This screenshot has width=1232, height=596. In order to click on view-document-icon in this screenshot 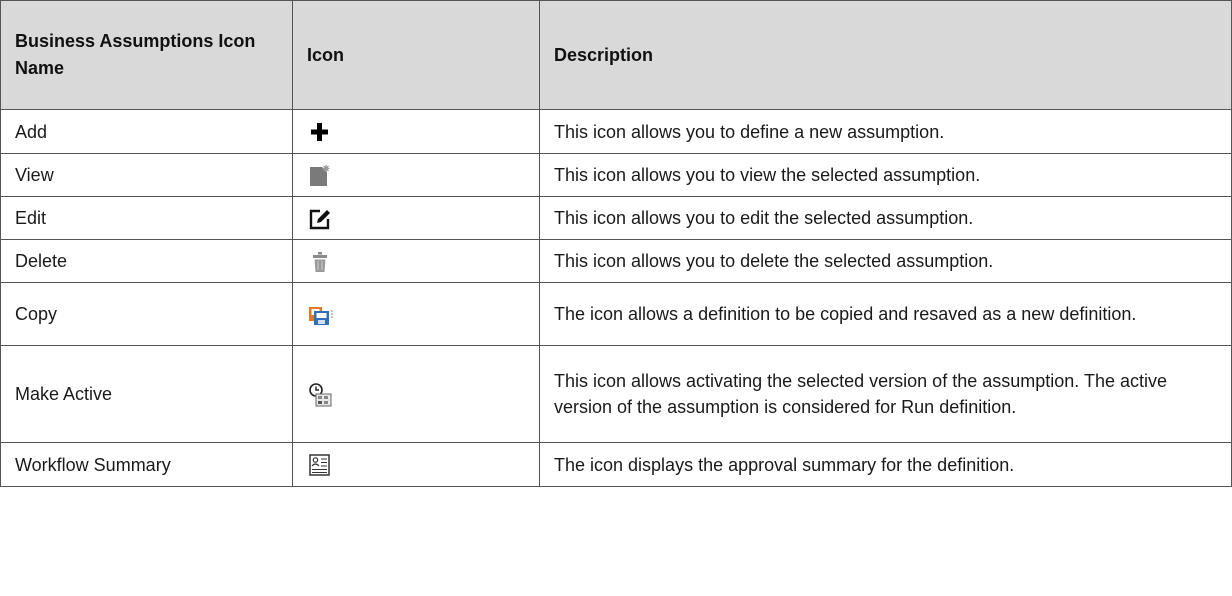, I will do `click(320, 176)`.